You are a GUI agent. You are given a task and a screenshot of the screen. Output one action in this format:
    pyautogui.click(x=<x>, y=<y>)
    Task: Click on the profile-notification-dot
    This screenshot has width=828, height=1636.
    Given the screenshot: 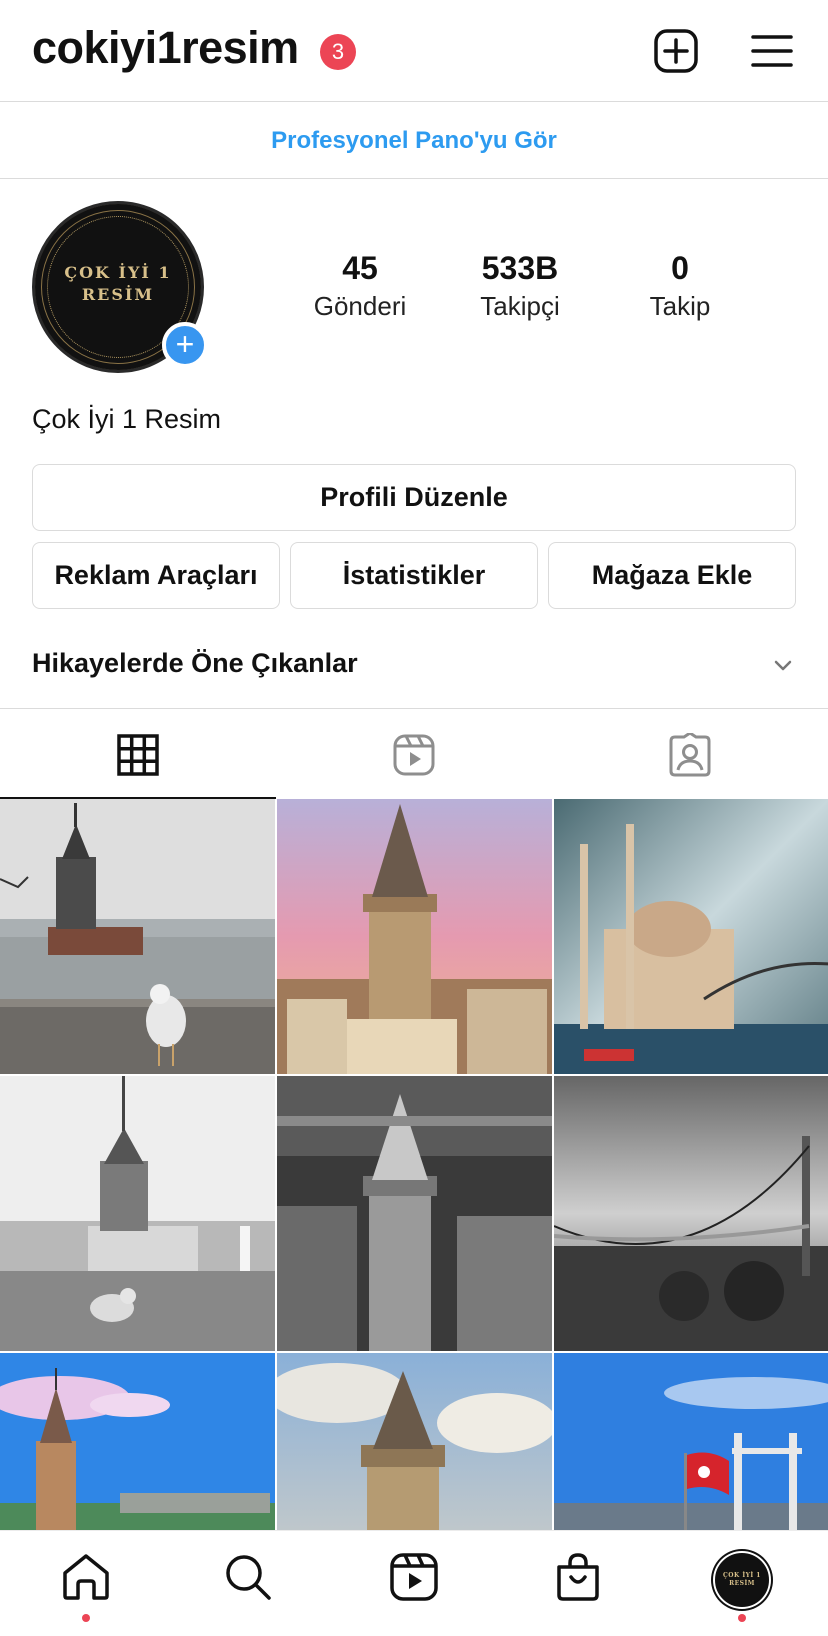 What is the action you would take?
    pyautogui.click(x=742, y=1618)
    